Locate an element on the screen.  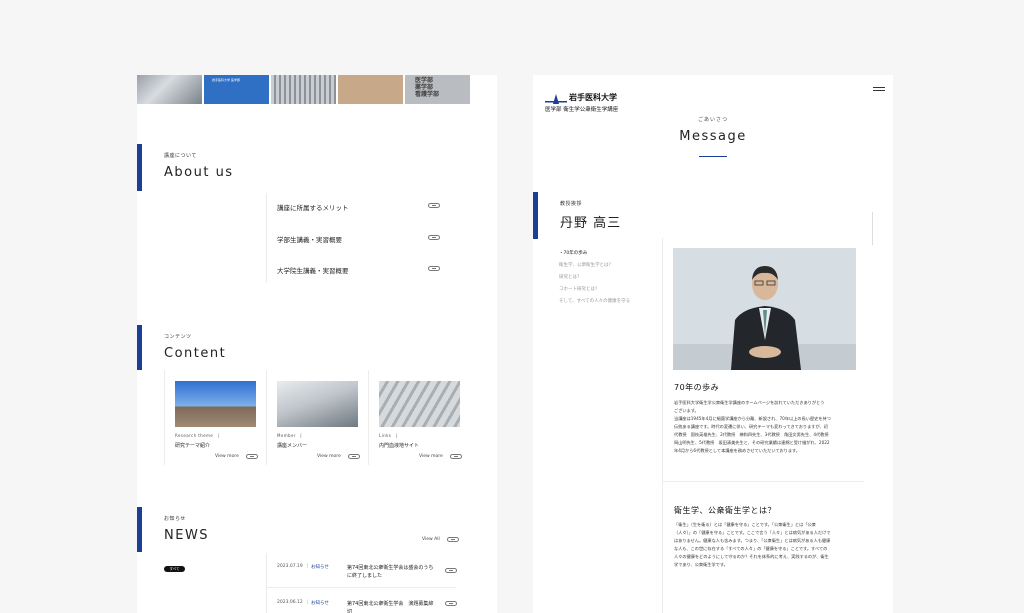
news-text: 第74回東北公衆衛生学会は盛会のうちに終了しました is located at coordinates (390, 572).